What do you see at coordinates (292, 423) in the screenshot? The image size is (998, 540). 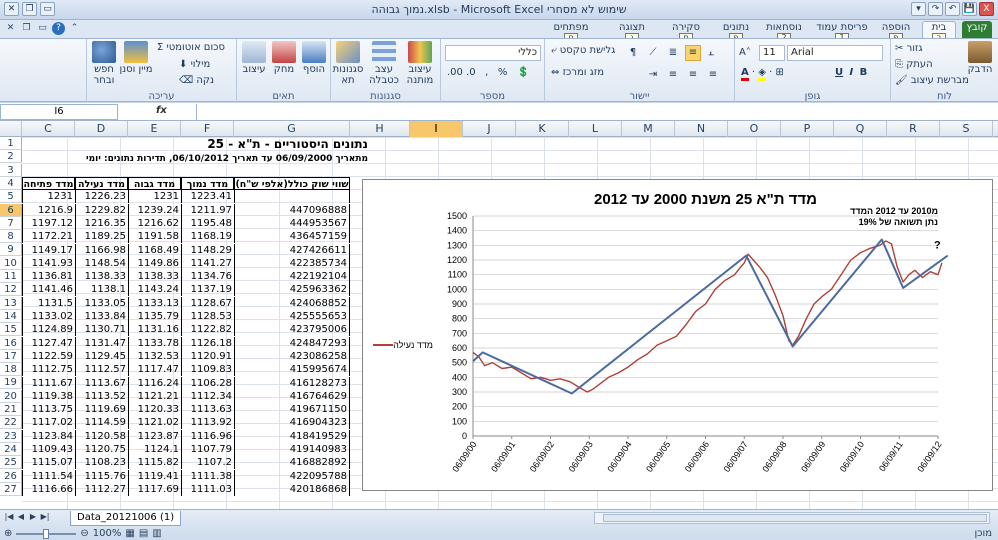 I see `table-cell: 416904323` at bounding box center [292, 423].